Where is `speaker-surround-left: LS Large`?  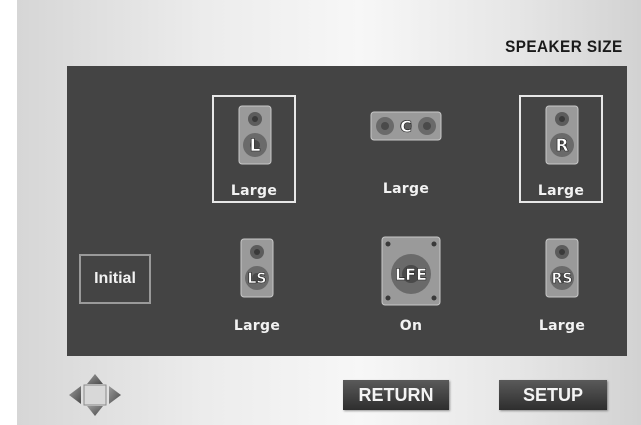 speaker-surround-left: LS Large is located at coordinates (257, 289).